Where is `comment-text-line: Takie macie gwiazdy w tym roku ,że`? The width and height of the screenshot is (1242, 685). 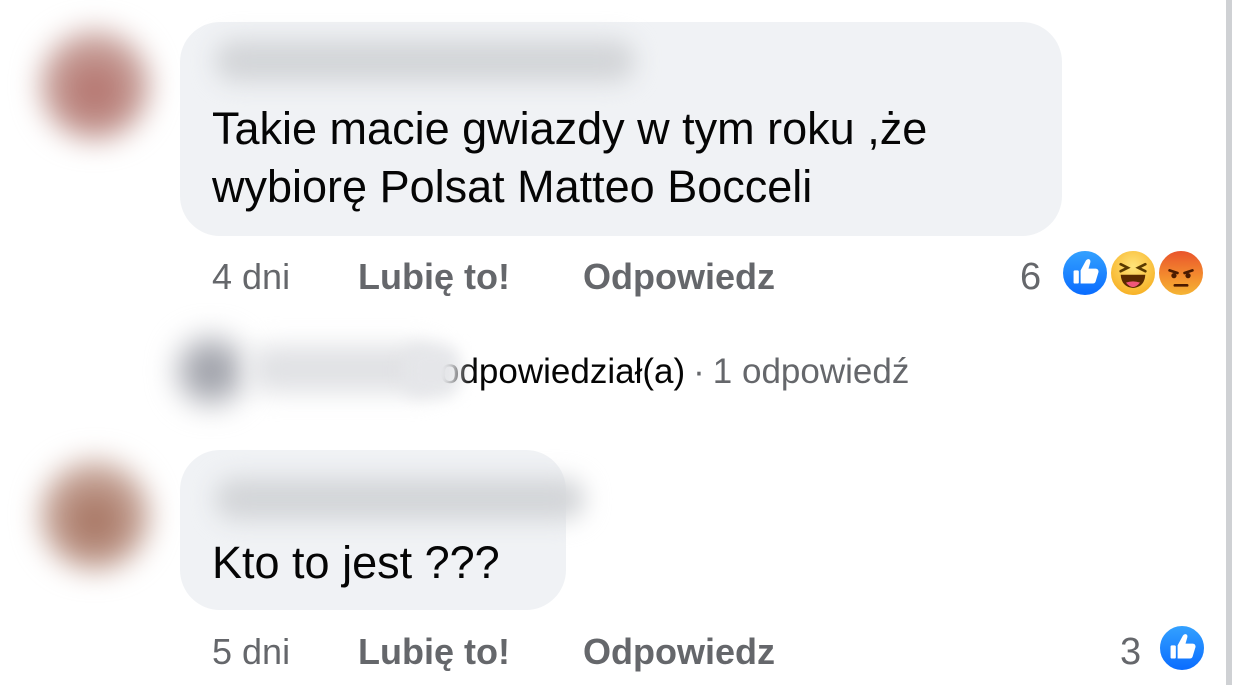 comment-text-line: Takie macie gwiazdy w tym roku ,że is located at coordinates (570, 128).